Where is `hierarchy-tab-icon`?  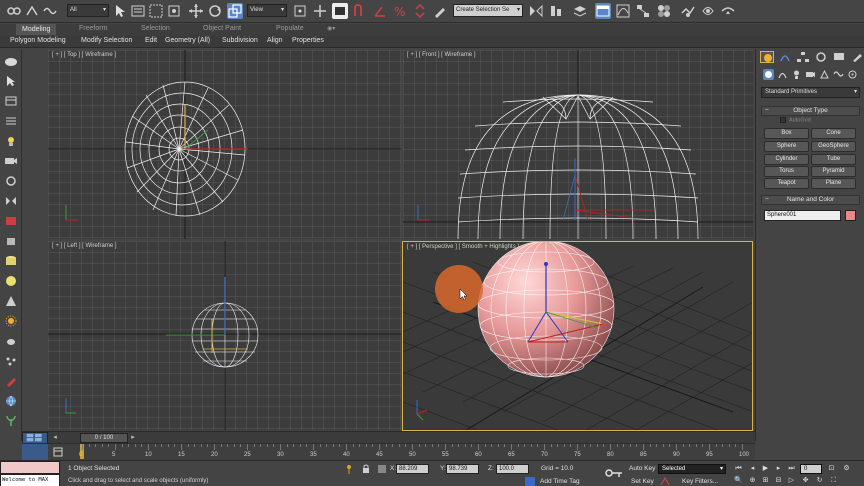 hierarchy-tab-icon is located at coordinates (803, 57).